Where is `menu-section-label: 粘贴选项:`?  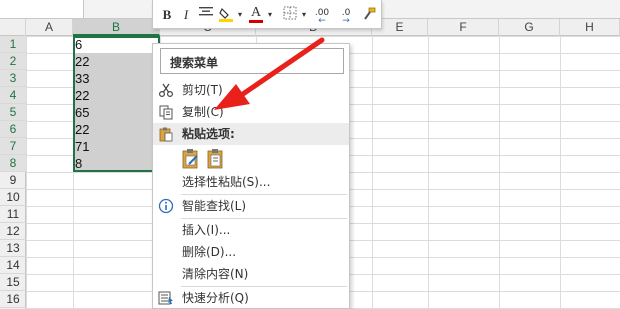
menu-section-label: 粘贴选项: is located at coordinates (208, 134).